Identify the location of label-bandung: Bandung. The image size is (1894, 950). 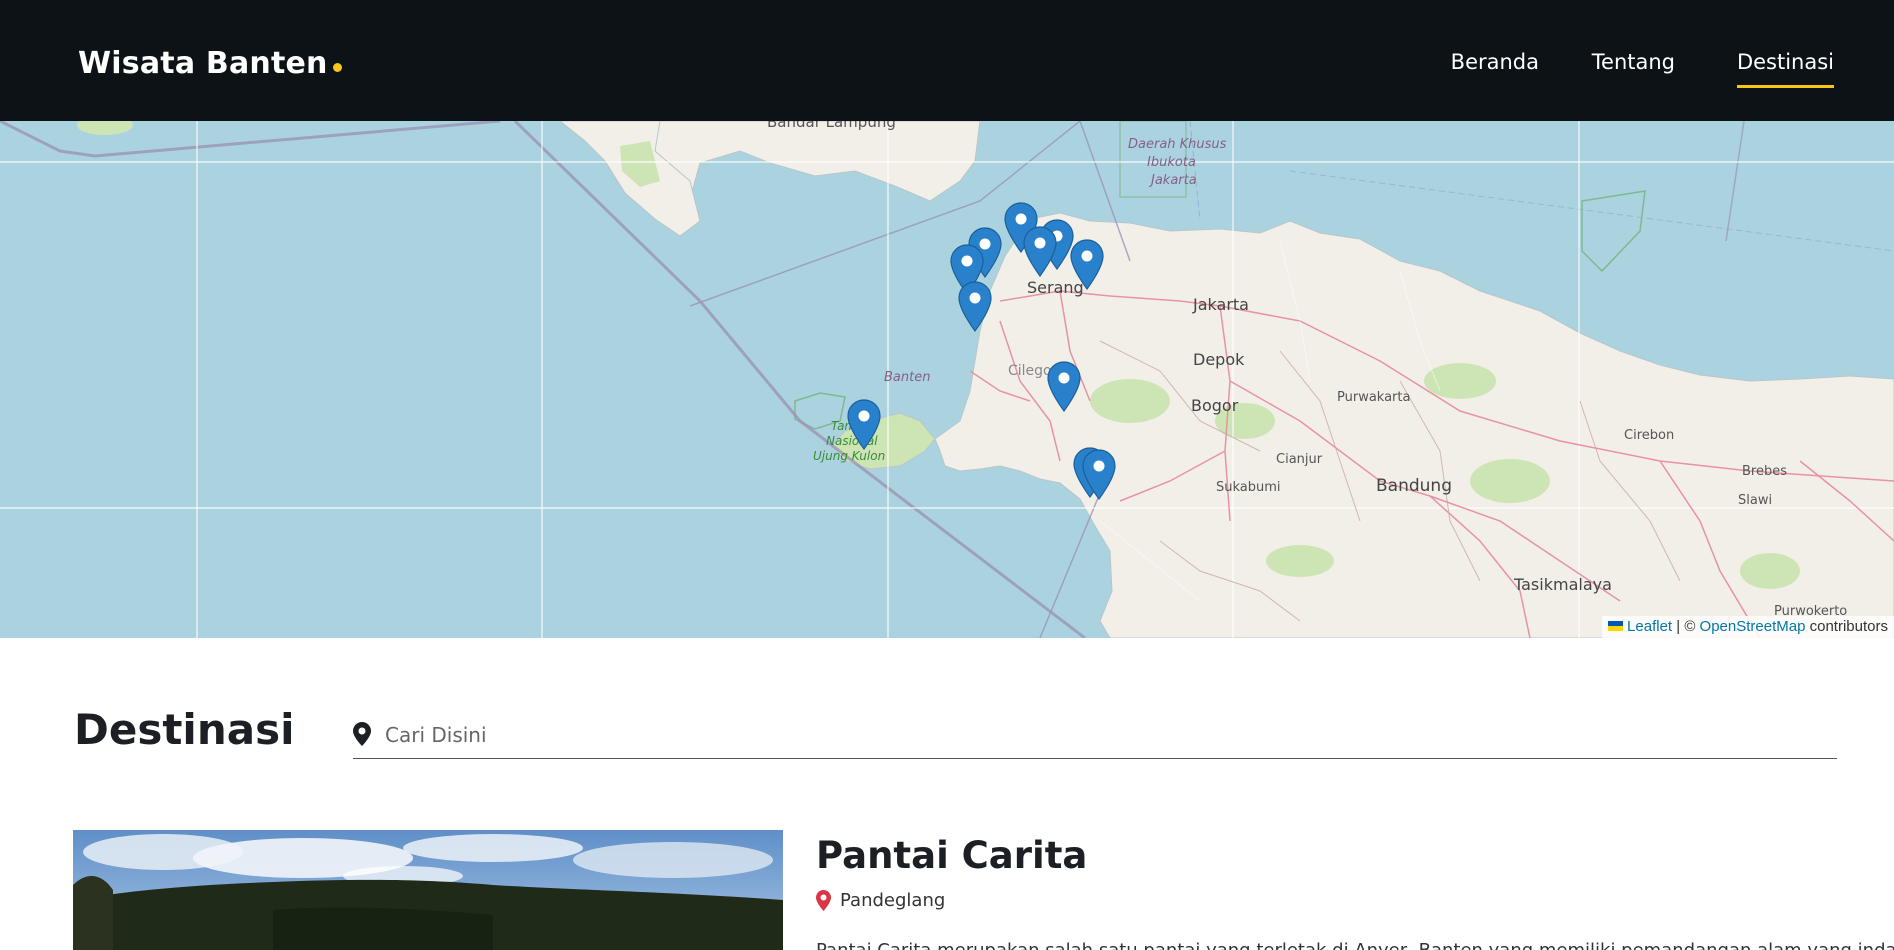
(1414, 486).